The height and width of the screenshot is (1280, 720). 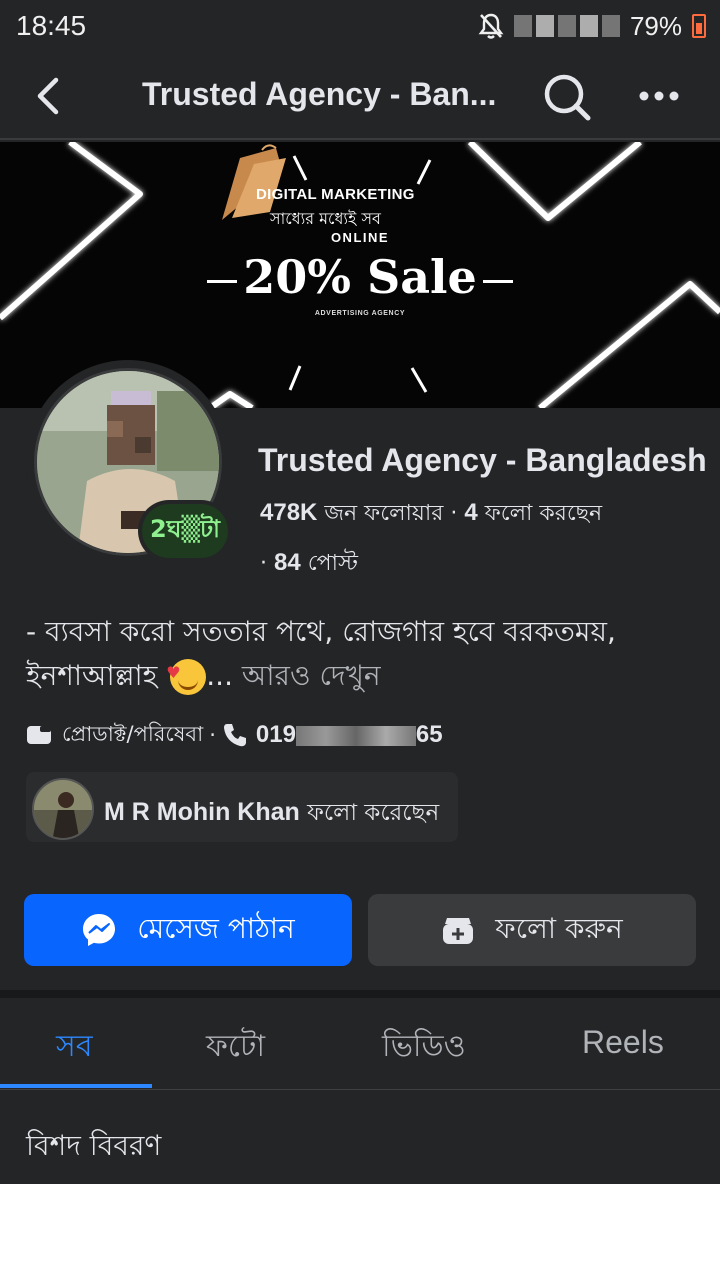 I want to click on follow-button: ফলো করুন, so click(x=532, y=930).